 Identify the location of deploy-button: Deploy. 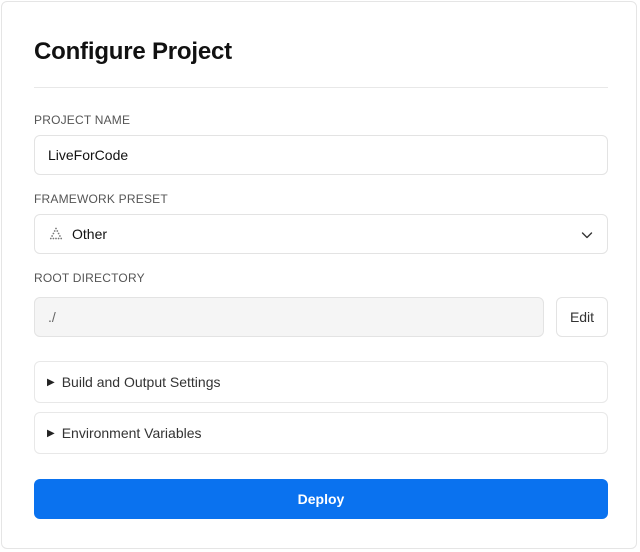
(321, 499).